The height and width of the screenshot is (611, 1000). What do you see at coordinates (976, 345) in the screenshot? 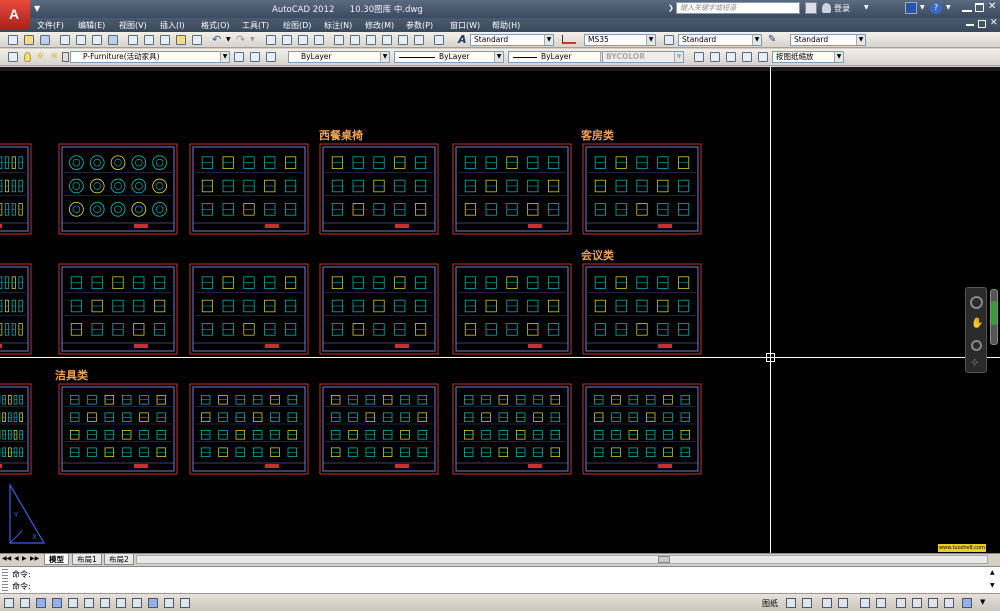
I see `zoom-nav-icon` at bounding box center [976, 345].